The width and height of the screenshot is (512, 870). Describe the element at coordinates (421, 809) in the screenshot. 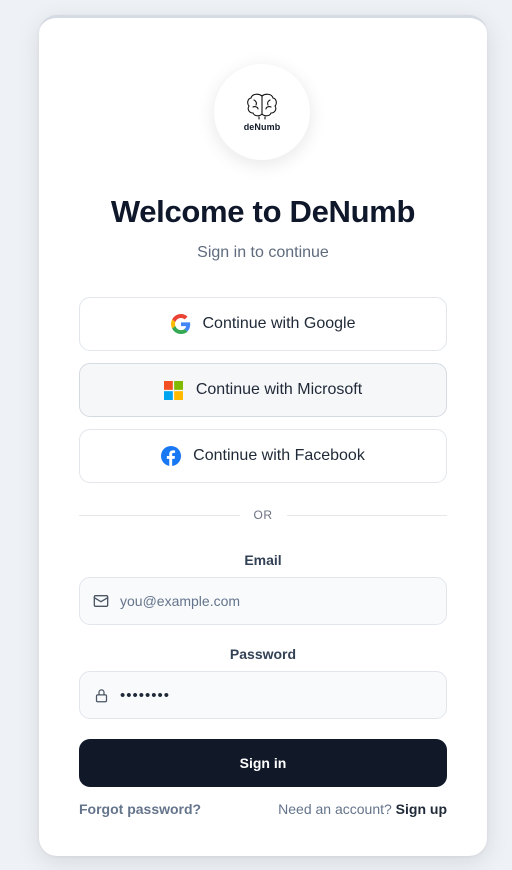

I see `sign-up-link: Sign up` at that location.